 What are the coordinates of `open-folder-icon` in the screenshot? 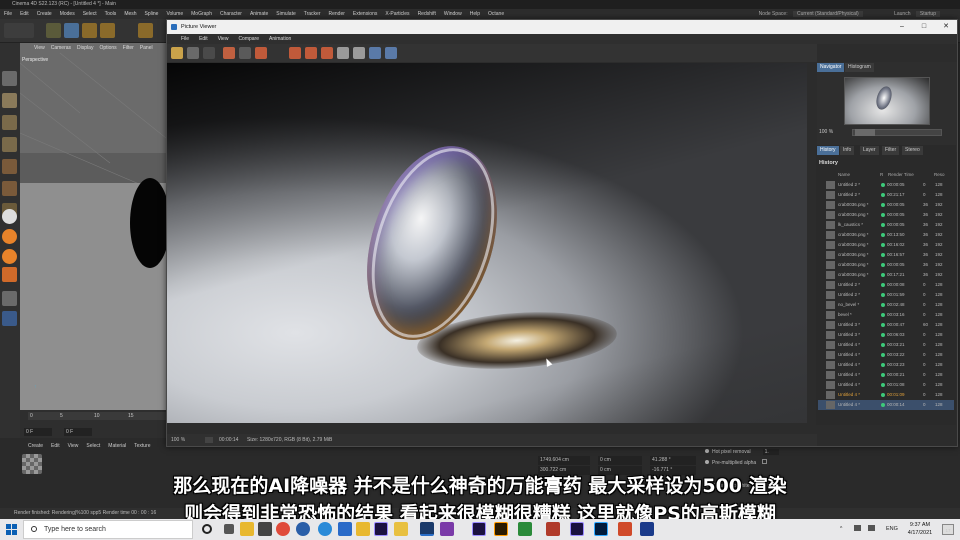 It's located at (177, 53).